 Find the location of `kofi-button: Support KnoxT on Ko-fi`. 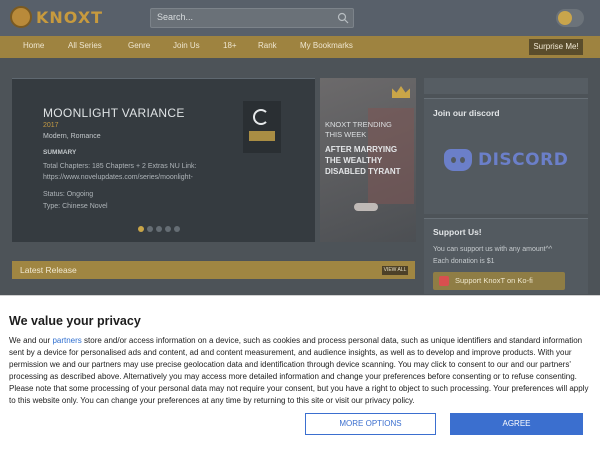

kofi-button: Support KnoxT on Ko-fi is located at coordinates (499, 281).